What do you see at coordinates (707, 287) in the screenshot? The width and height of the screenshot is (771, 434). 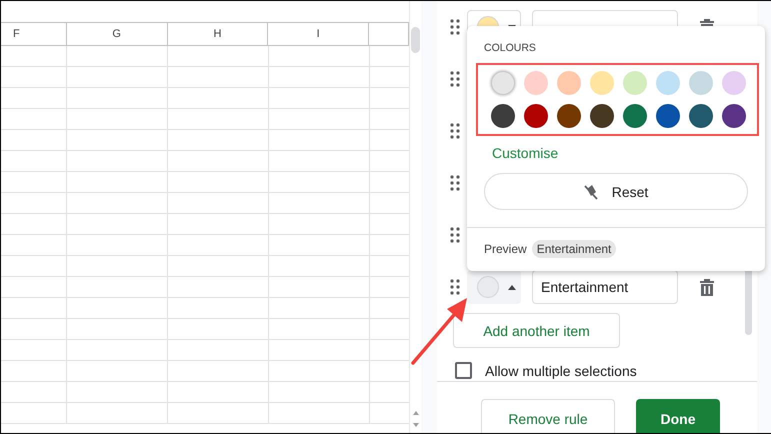 I see `trash-icon` at bounding box center [707, 287].